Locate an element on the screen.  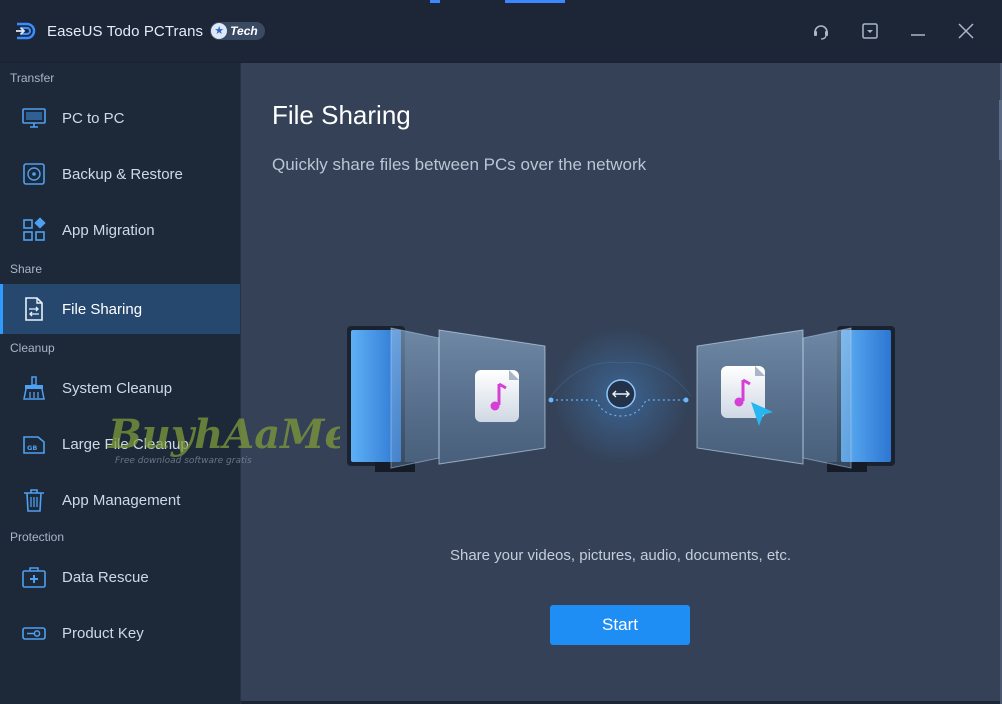
sidebar-item-label: System Cleanup is located at coordinates (117, 388).